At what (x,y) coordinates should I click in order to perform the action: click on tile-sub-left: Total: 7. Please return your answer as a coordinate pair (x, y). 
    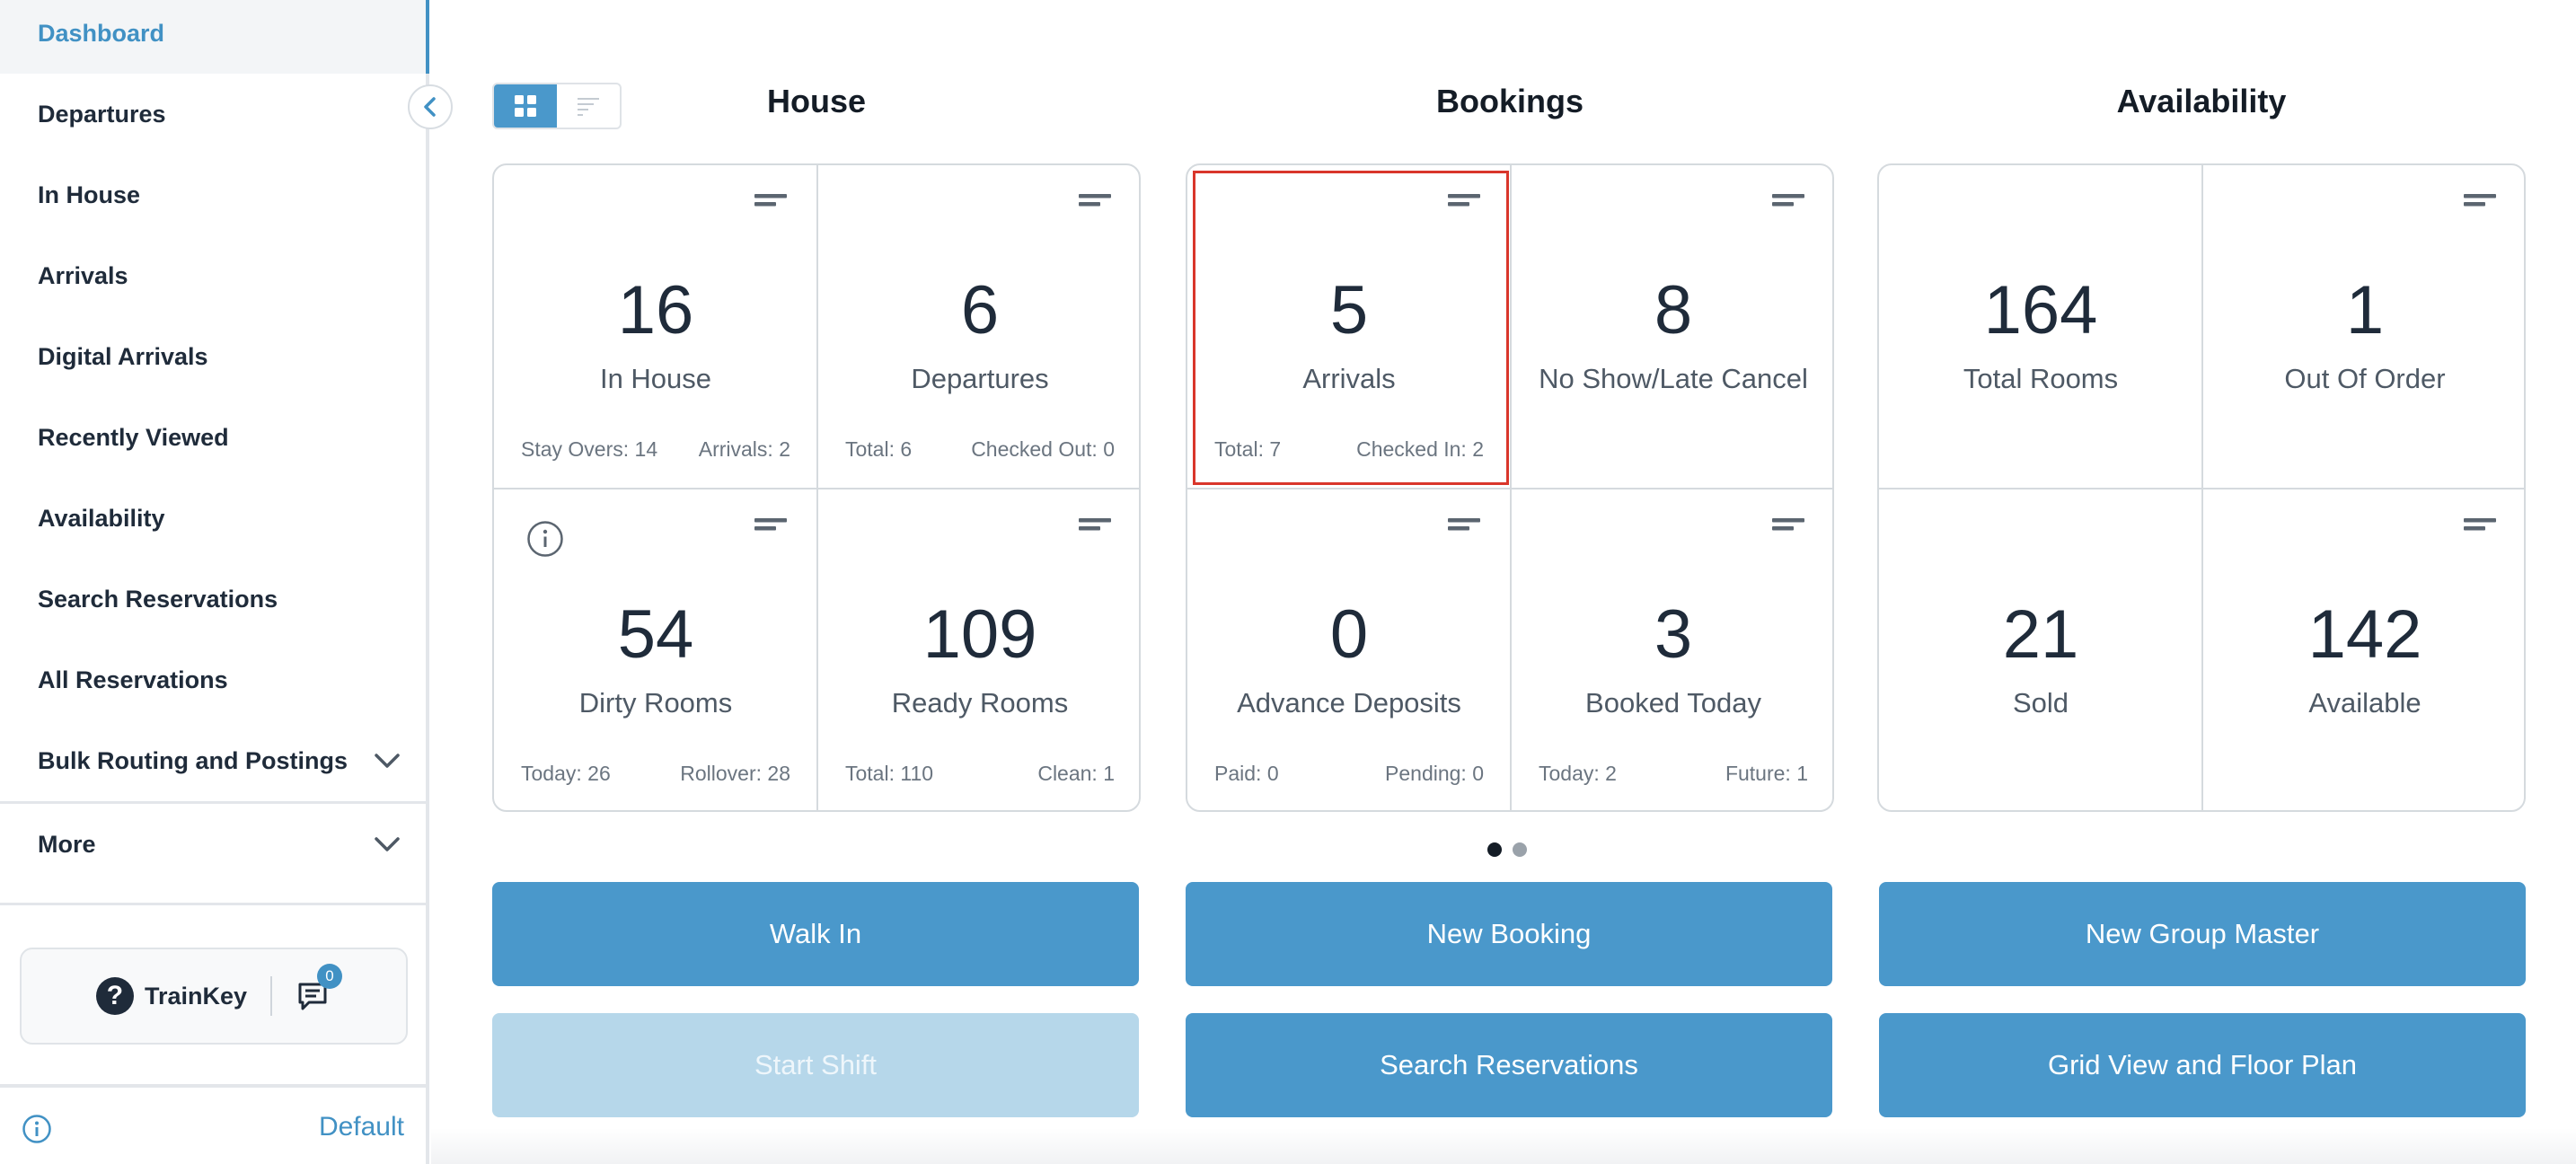
    Looking at the image, I should click on (1248, 449).